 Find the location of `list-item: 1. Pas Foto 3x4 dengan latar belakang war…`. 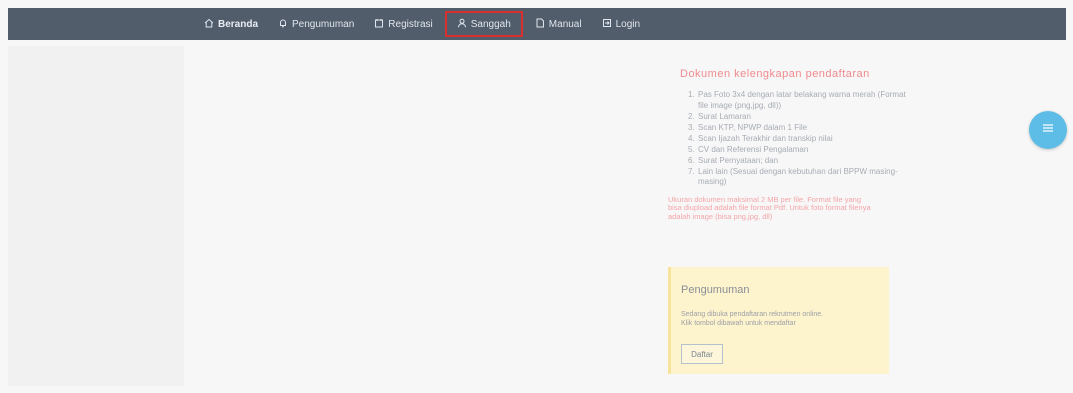

list-item: 1. Pas Foto 3x4 dengan latar belakang war… is located at coordinates (797, 100).